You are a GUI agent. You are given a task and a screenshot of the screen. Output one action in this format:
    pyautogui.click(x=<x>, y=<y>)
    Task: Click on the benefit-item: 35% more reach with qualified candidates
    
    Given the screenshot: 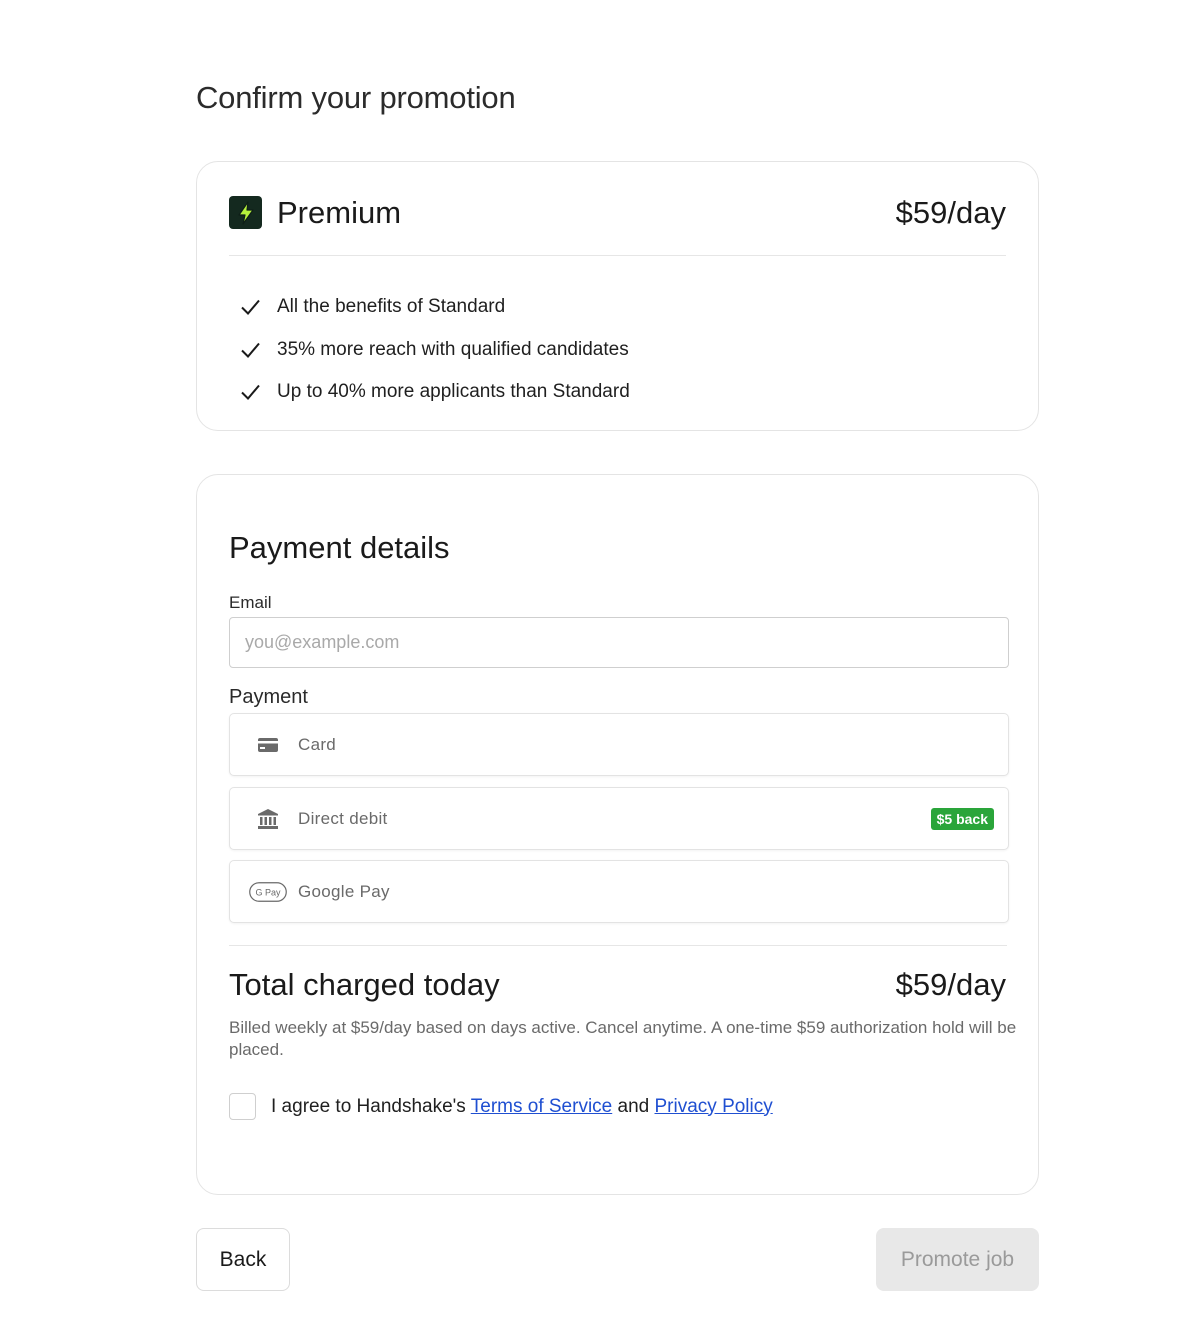 What is the action you would take?
    pyautogui.click(x=434, y=350)
    